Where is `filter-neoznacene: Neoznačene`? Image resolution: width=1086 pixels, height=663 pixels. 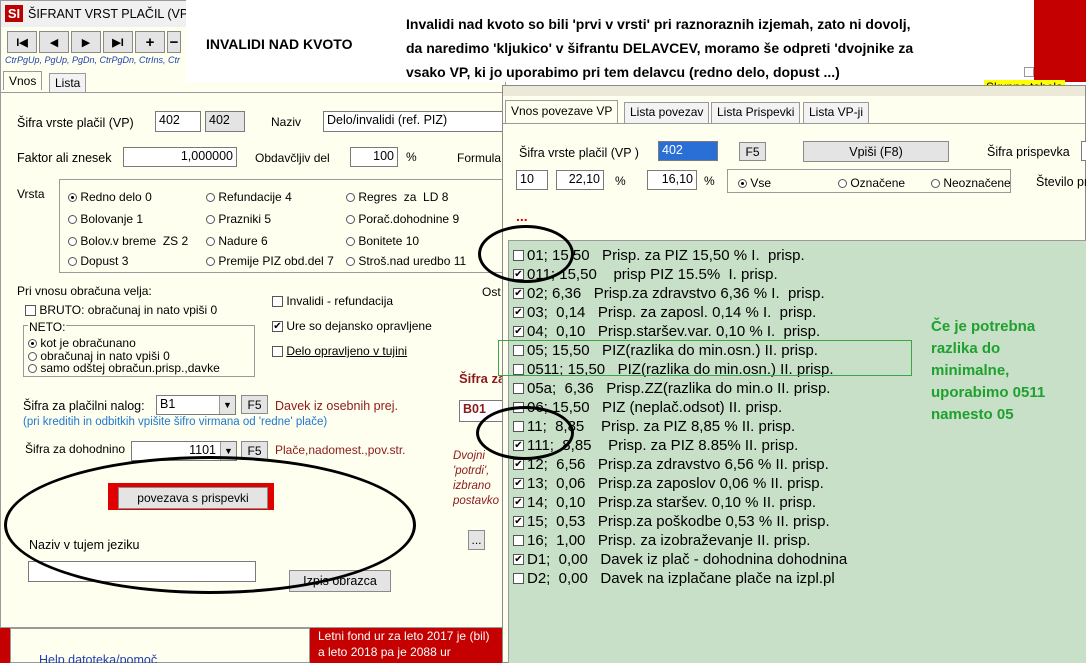
filter-neoznacene: Neoznačene is located at coordinates (971, 183).